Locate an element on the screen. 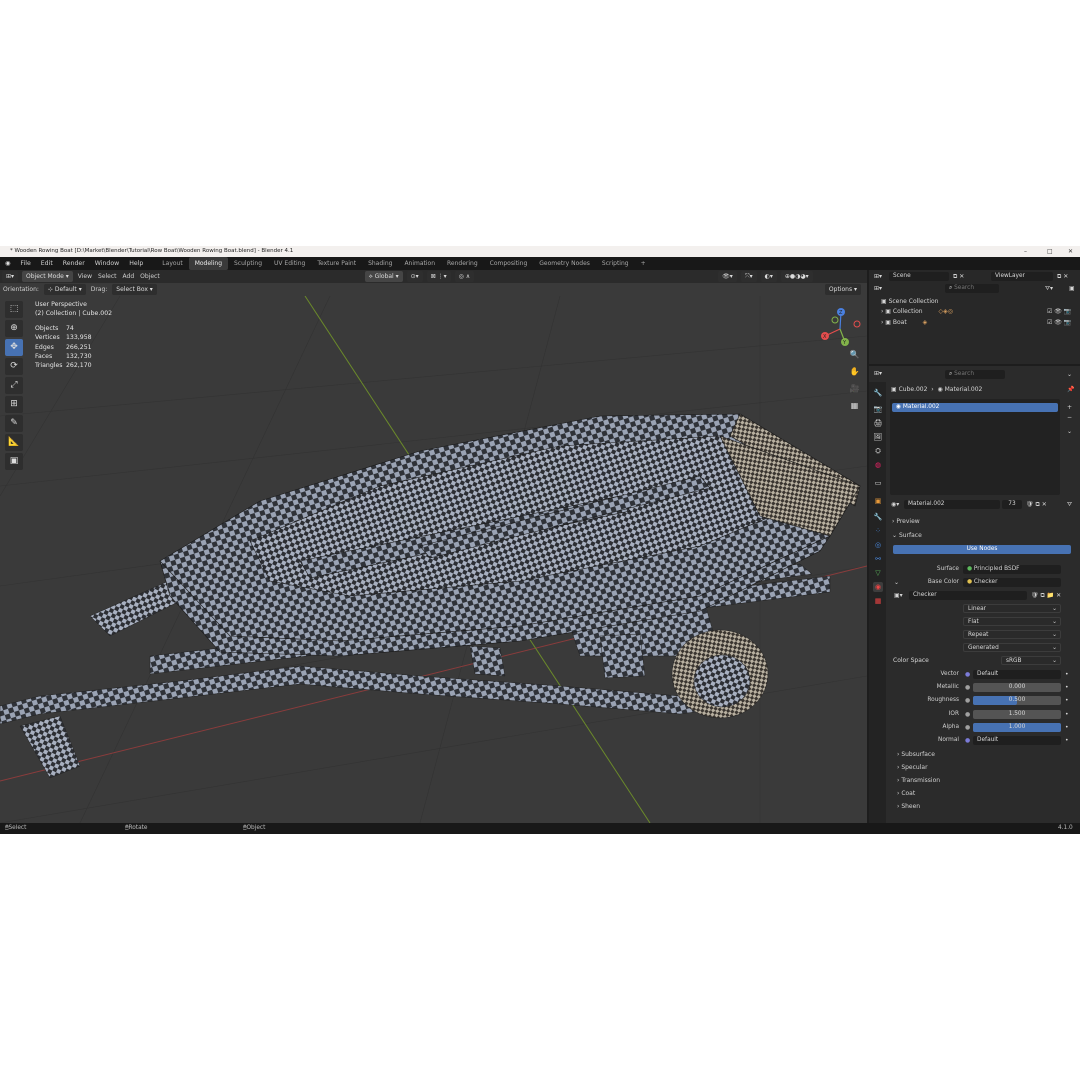  extension-dropdown: Repeat ⌄ is located at coordinates (1012, 634).